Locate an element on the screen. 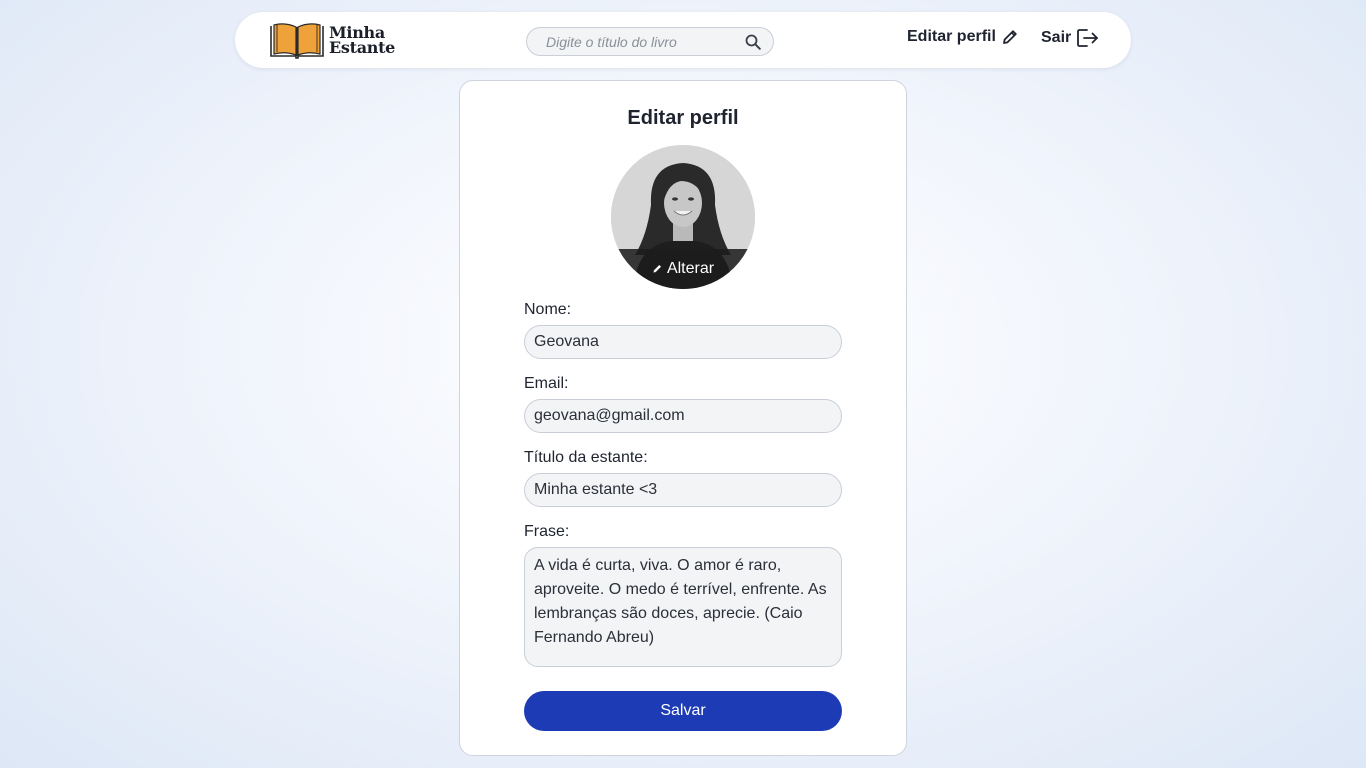  change-avatar-button: Alterar is located at coordinates (683, 269).